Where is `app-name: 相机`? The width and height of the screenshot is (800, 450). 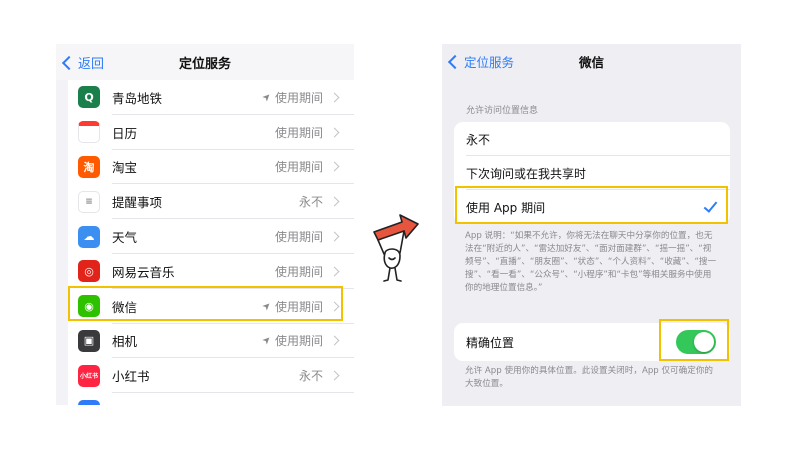
app-name: 相机 is located at coordinates (125, 342).